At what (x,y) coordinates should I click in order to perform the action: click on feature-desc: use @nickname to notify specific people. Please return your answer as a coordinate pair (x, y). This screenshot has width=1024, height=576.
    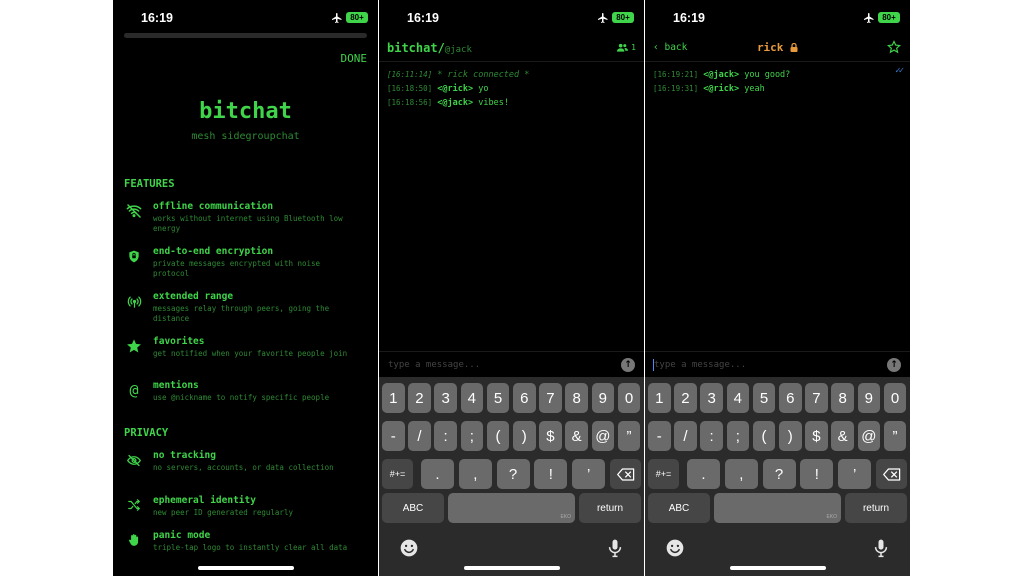
    Looking at the image, I should click on (241, 397).